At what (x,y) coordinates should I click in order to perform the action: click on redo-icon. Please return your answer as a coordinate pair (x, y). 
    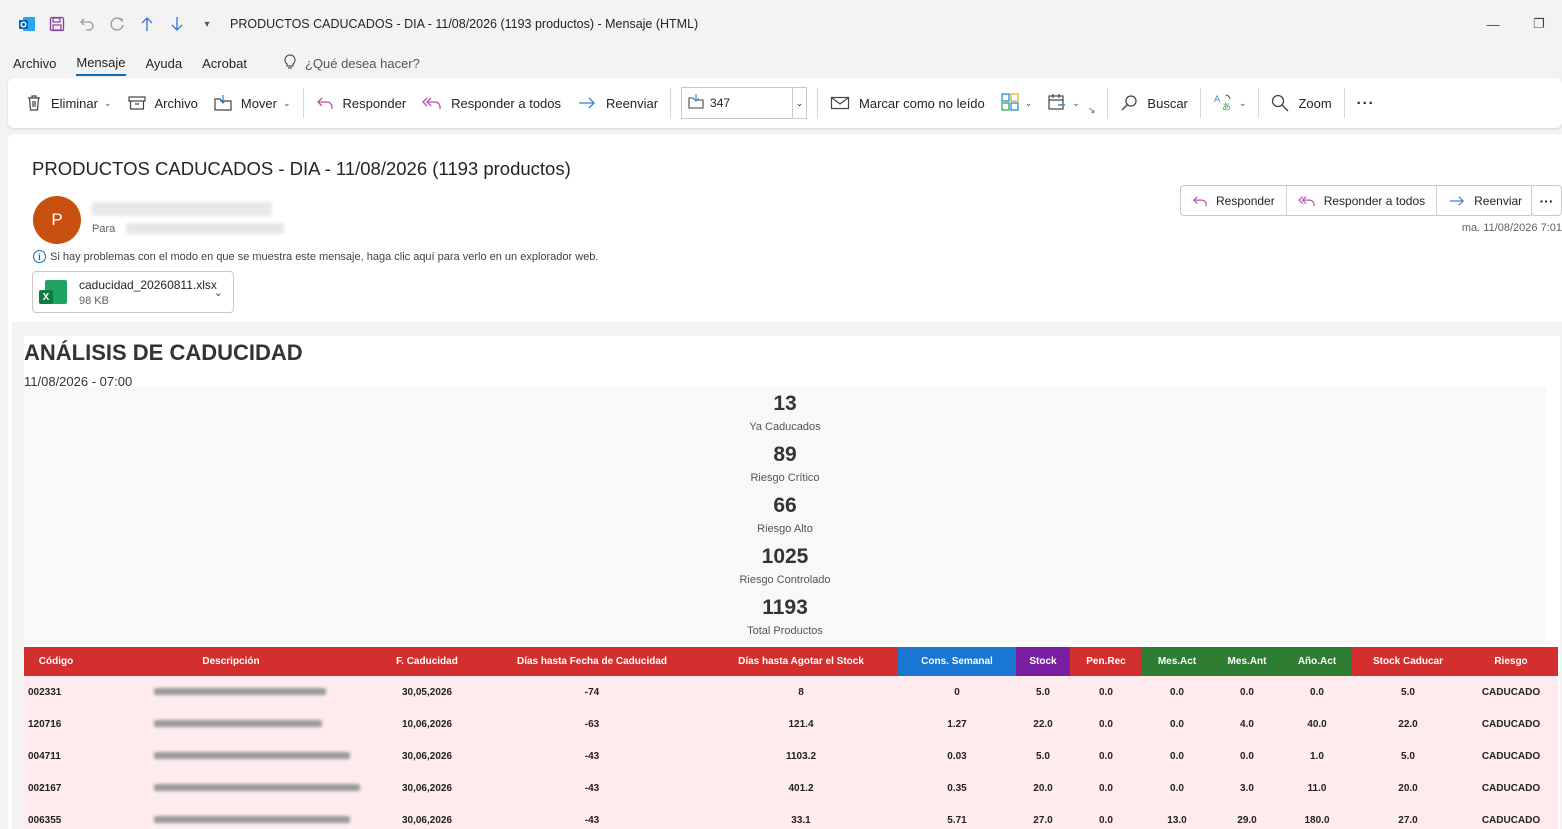
    Looking at the image, I should click on (117, 24).